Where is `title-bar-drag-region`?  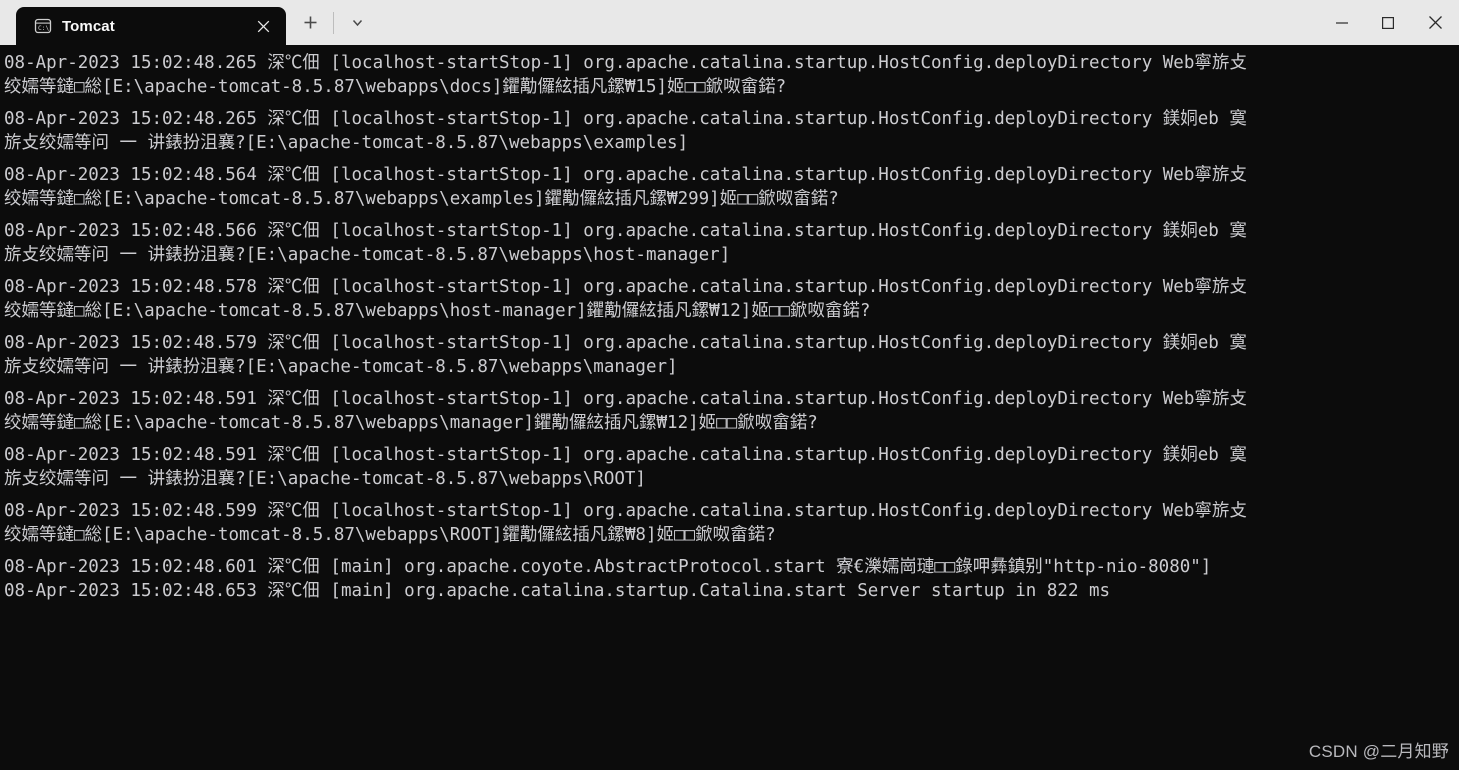 title-bar-drag-region is located at coordinates (850, 22).